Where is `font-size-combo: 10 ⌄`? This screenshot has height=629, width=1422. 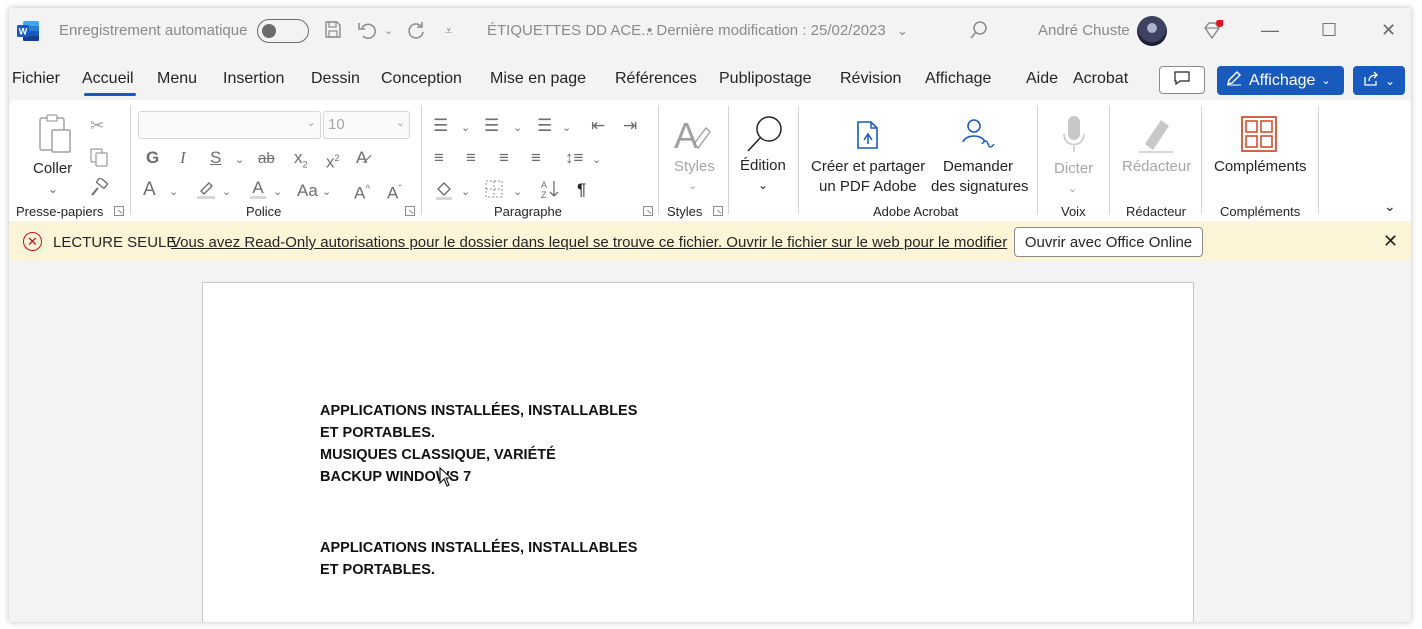 font-size-combo: 10 ⌄ is located at coordinates (366, 125).